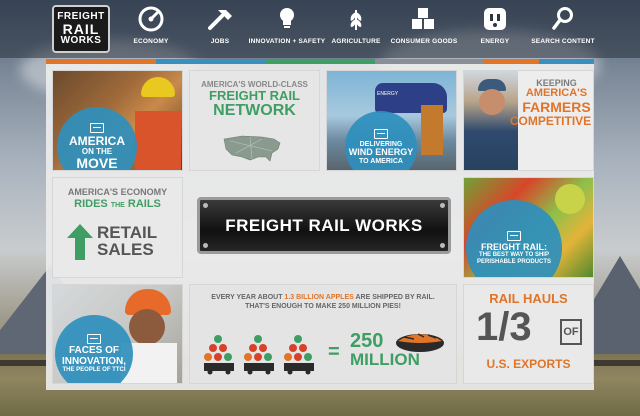 The width and height of the screenshot is (640, 416). What do you see at coordinates (381, 140) in the screenshot?
I see `wind-energy-badge: DELIVERING WIND ENERGY TO AMERICA` at bounding box center [381, 140].